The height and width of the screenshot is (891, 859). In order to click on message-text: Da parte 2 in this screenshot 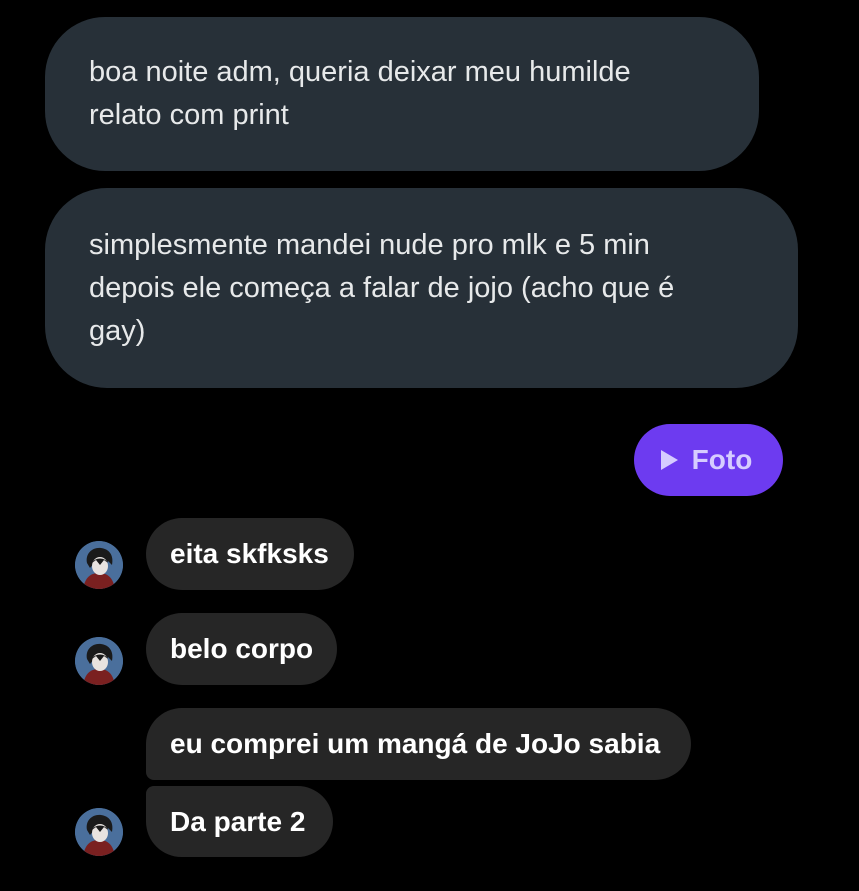, I will do `click(238, 821)`.